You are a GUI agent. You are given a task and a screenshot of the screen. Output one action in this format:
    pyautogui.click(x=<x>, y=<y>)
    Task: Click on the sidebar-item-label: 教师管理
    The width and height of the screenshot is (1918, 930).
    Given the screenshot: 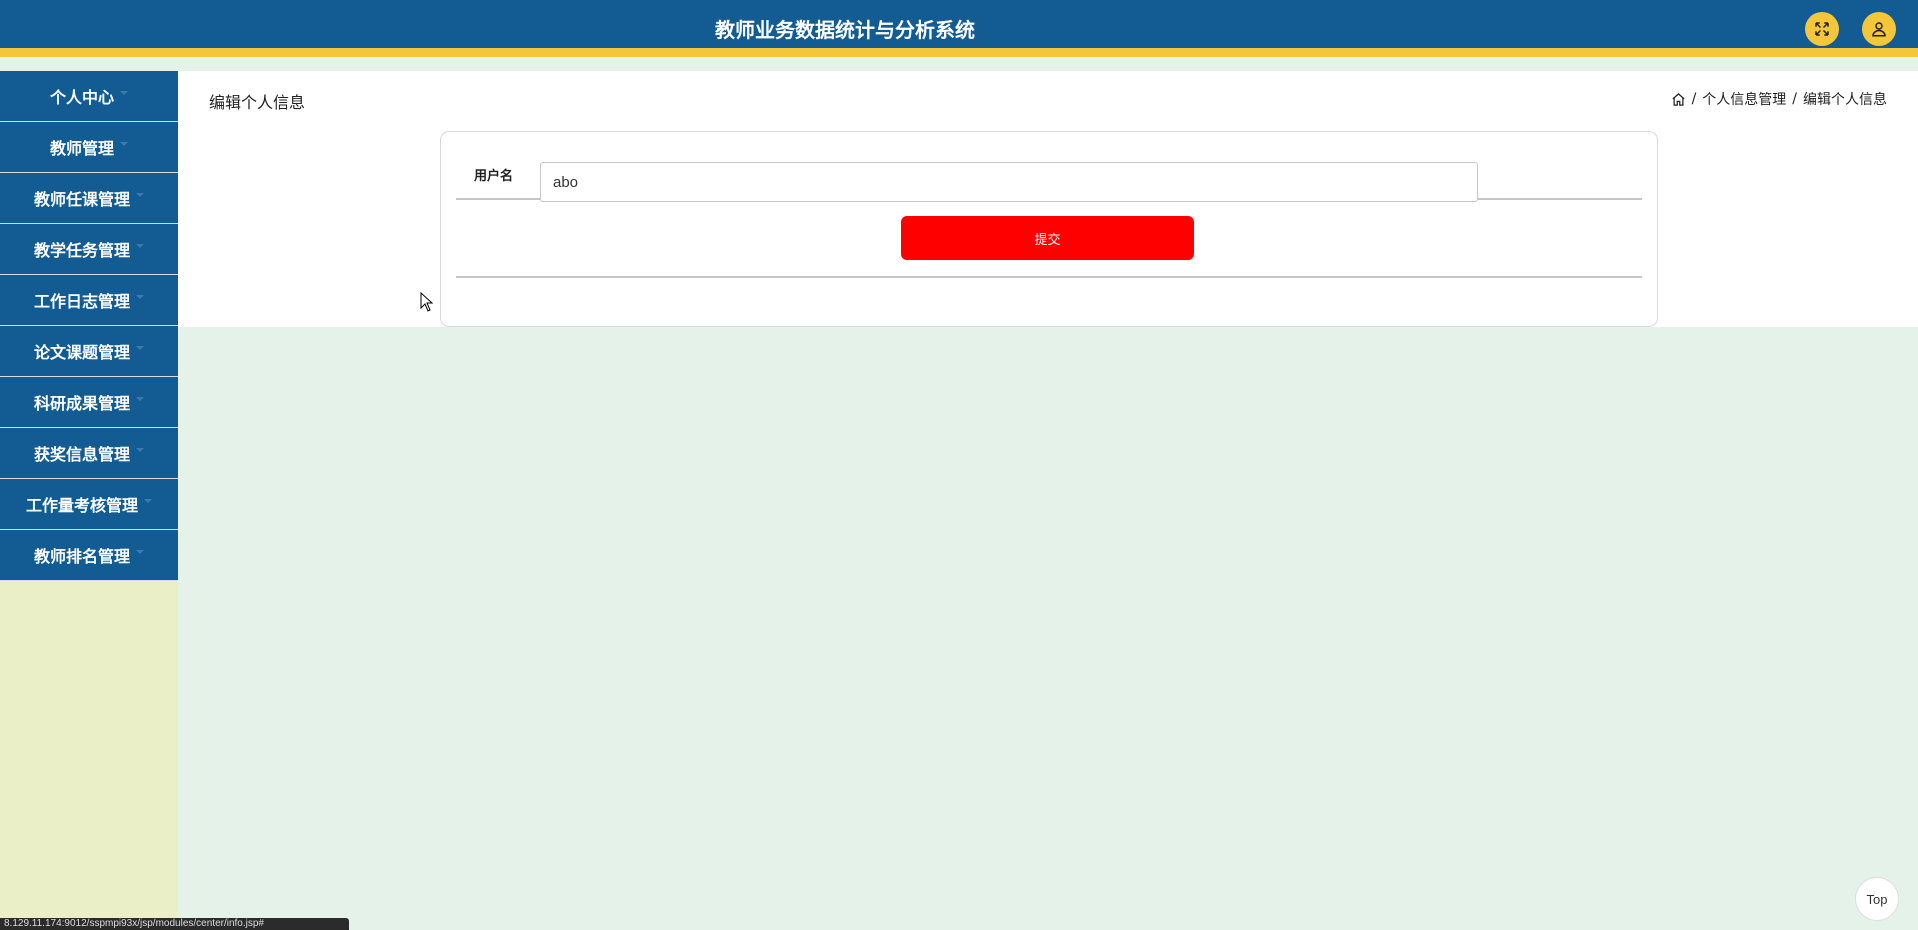 What is the action you would take?
    pyautogui.click(x=81, y=148)
    